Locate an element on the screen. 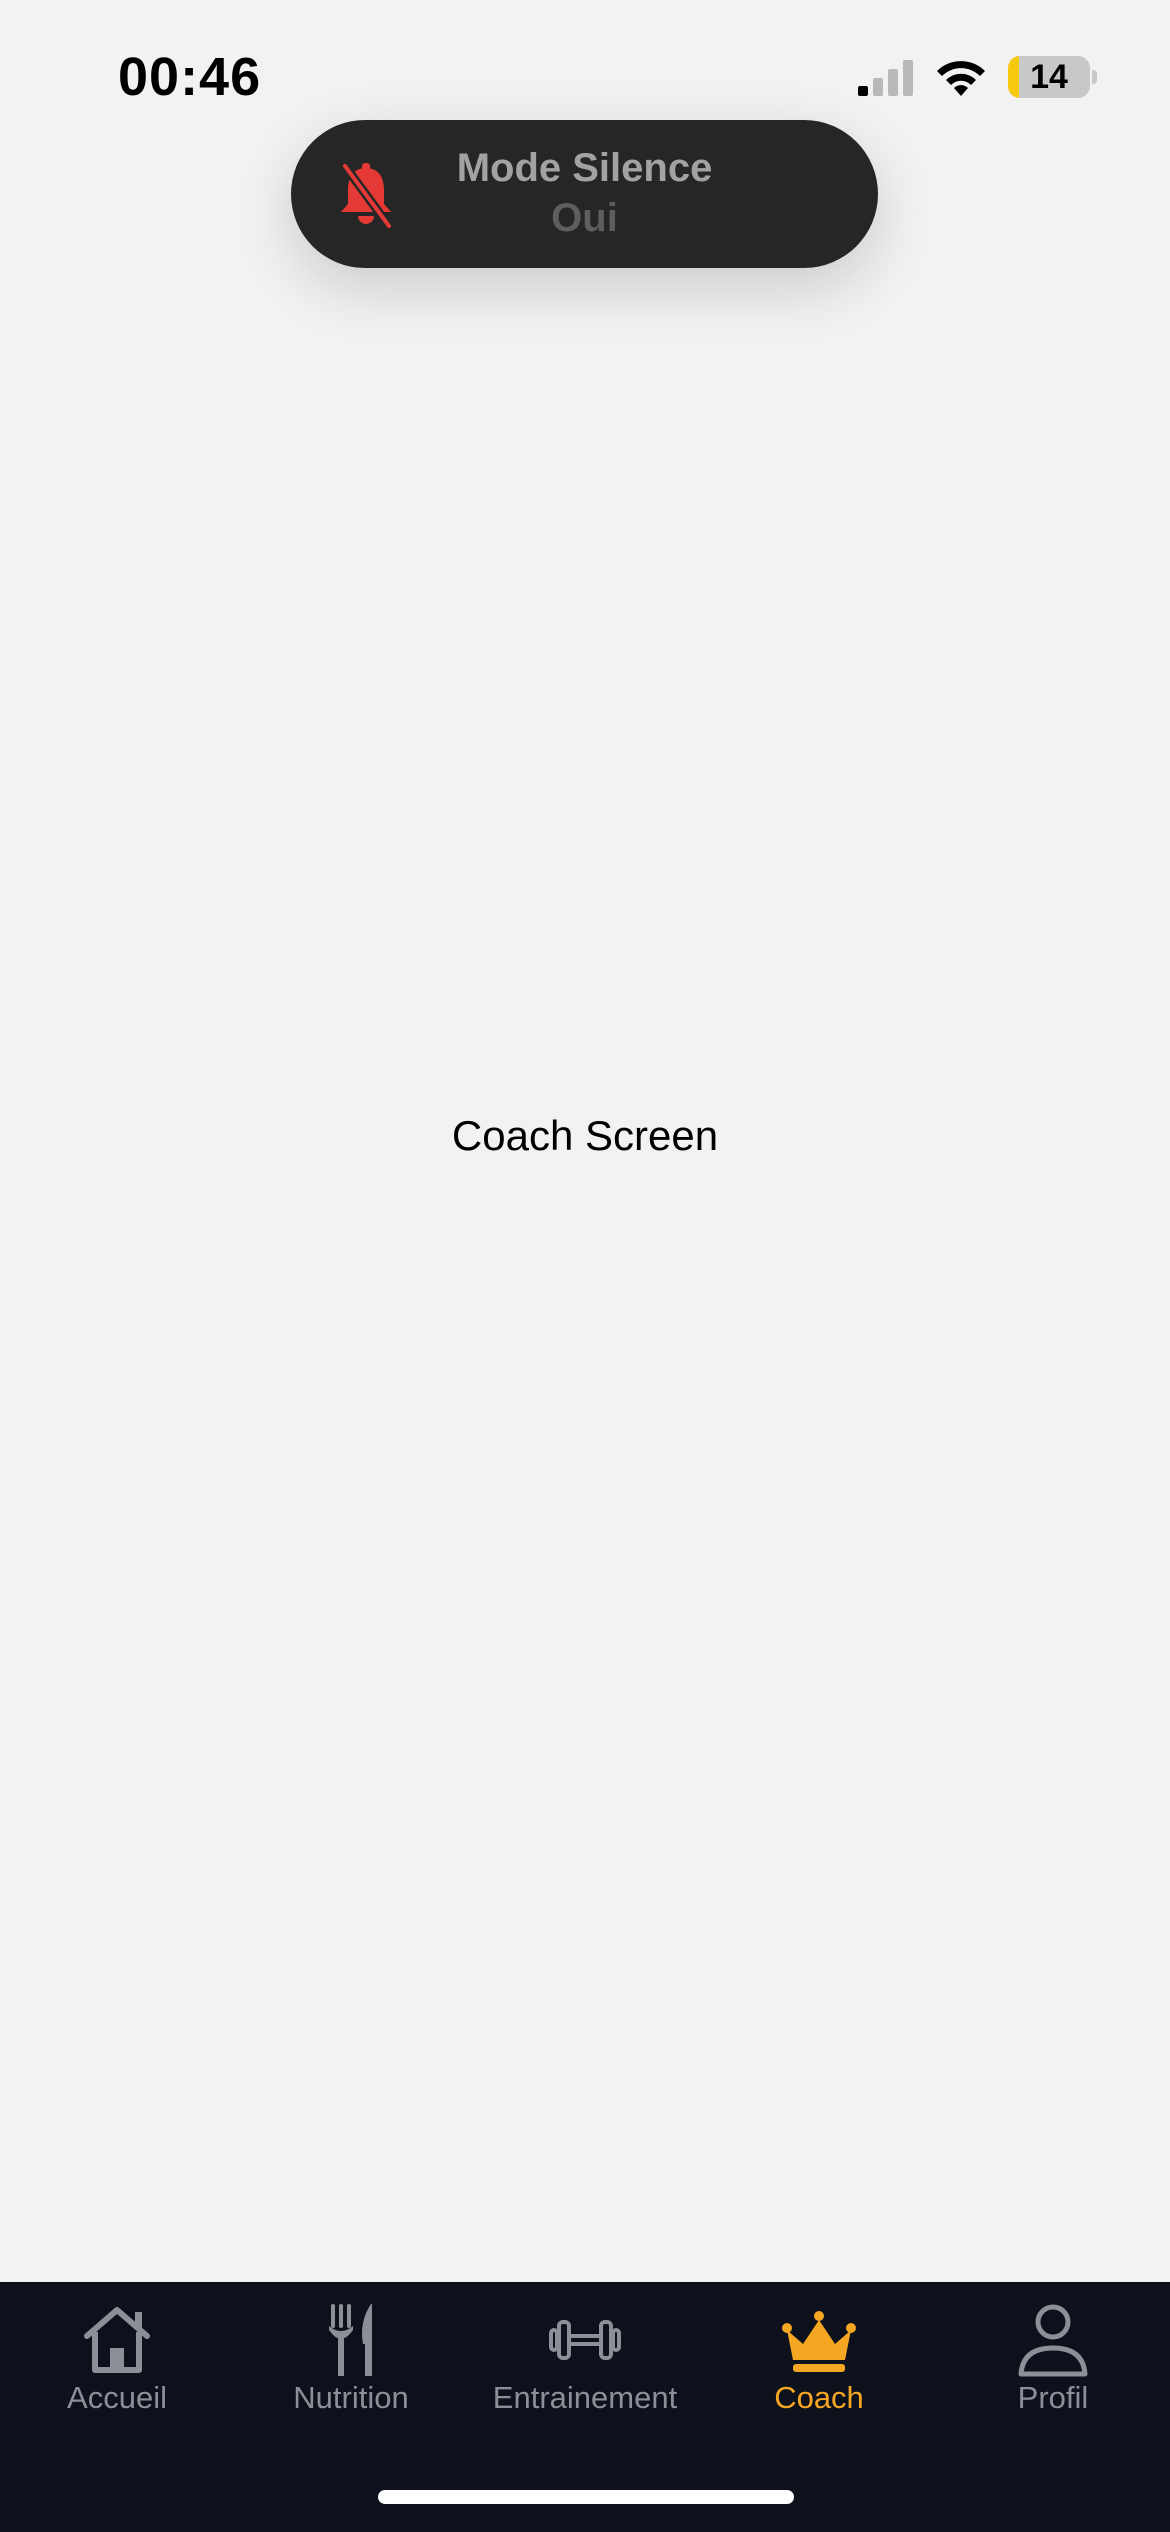 Image resolution: width=1170 pixels, height=2532 pixels. home-icon is located at coordinates (117, 2340).